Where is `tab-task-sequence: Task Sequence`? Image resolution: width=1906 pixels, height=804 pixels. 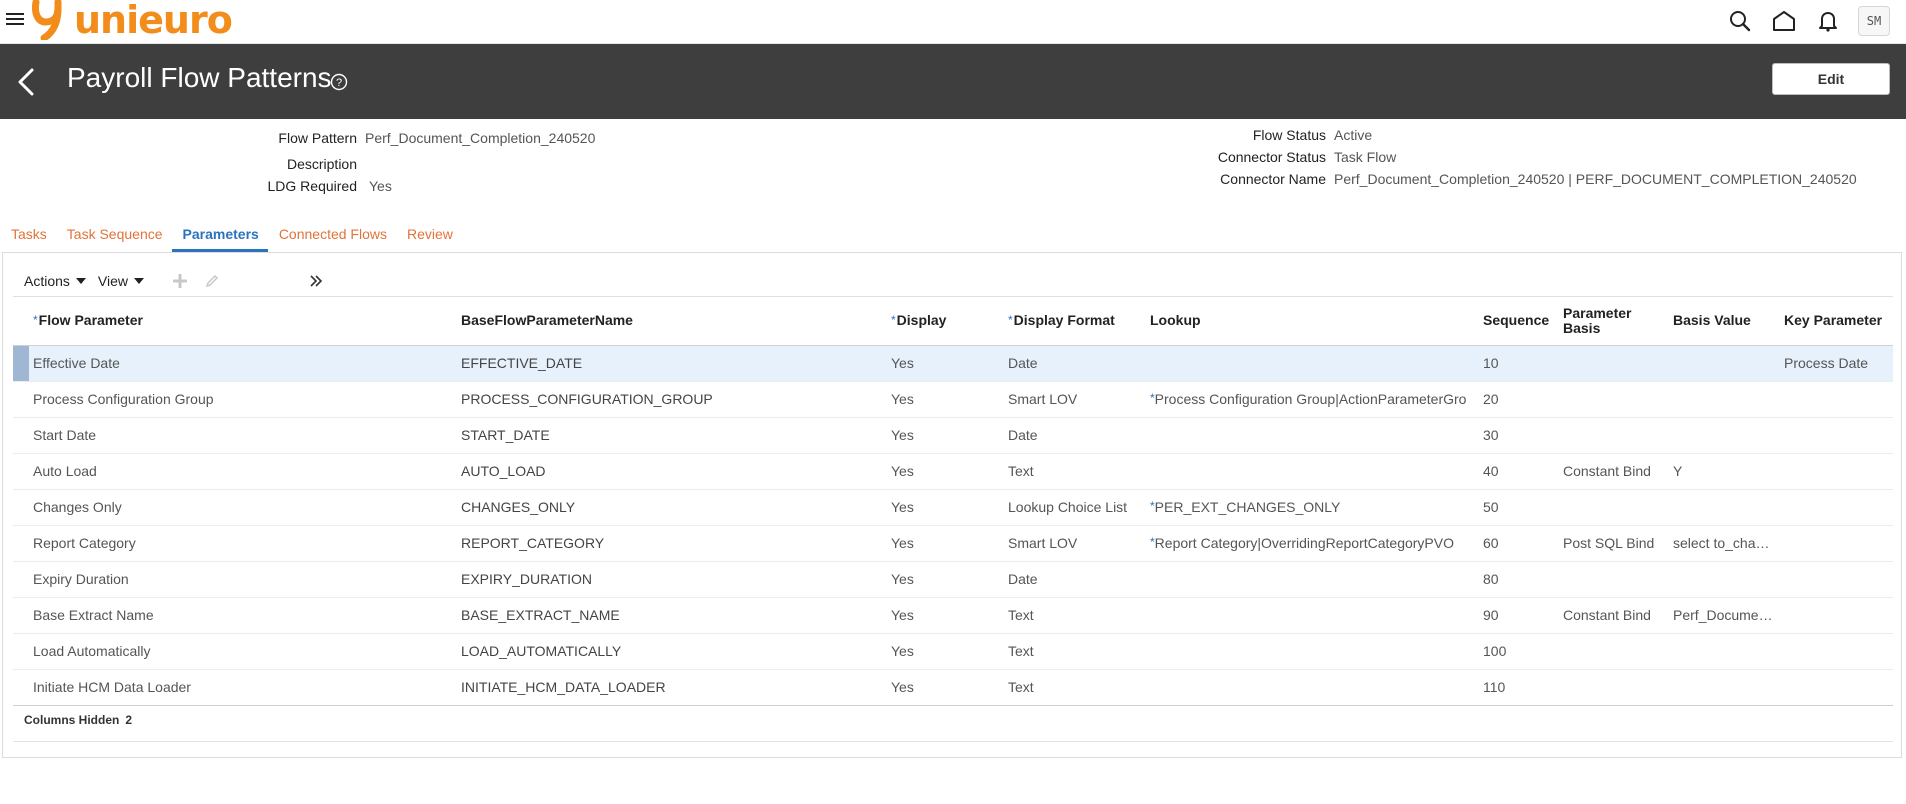
tab-task-sequence: Task Sequence is located at coordinates (114, 237).